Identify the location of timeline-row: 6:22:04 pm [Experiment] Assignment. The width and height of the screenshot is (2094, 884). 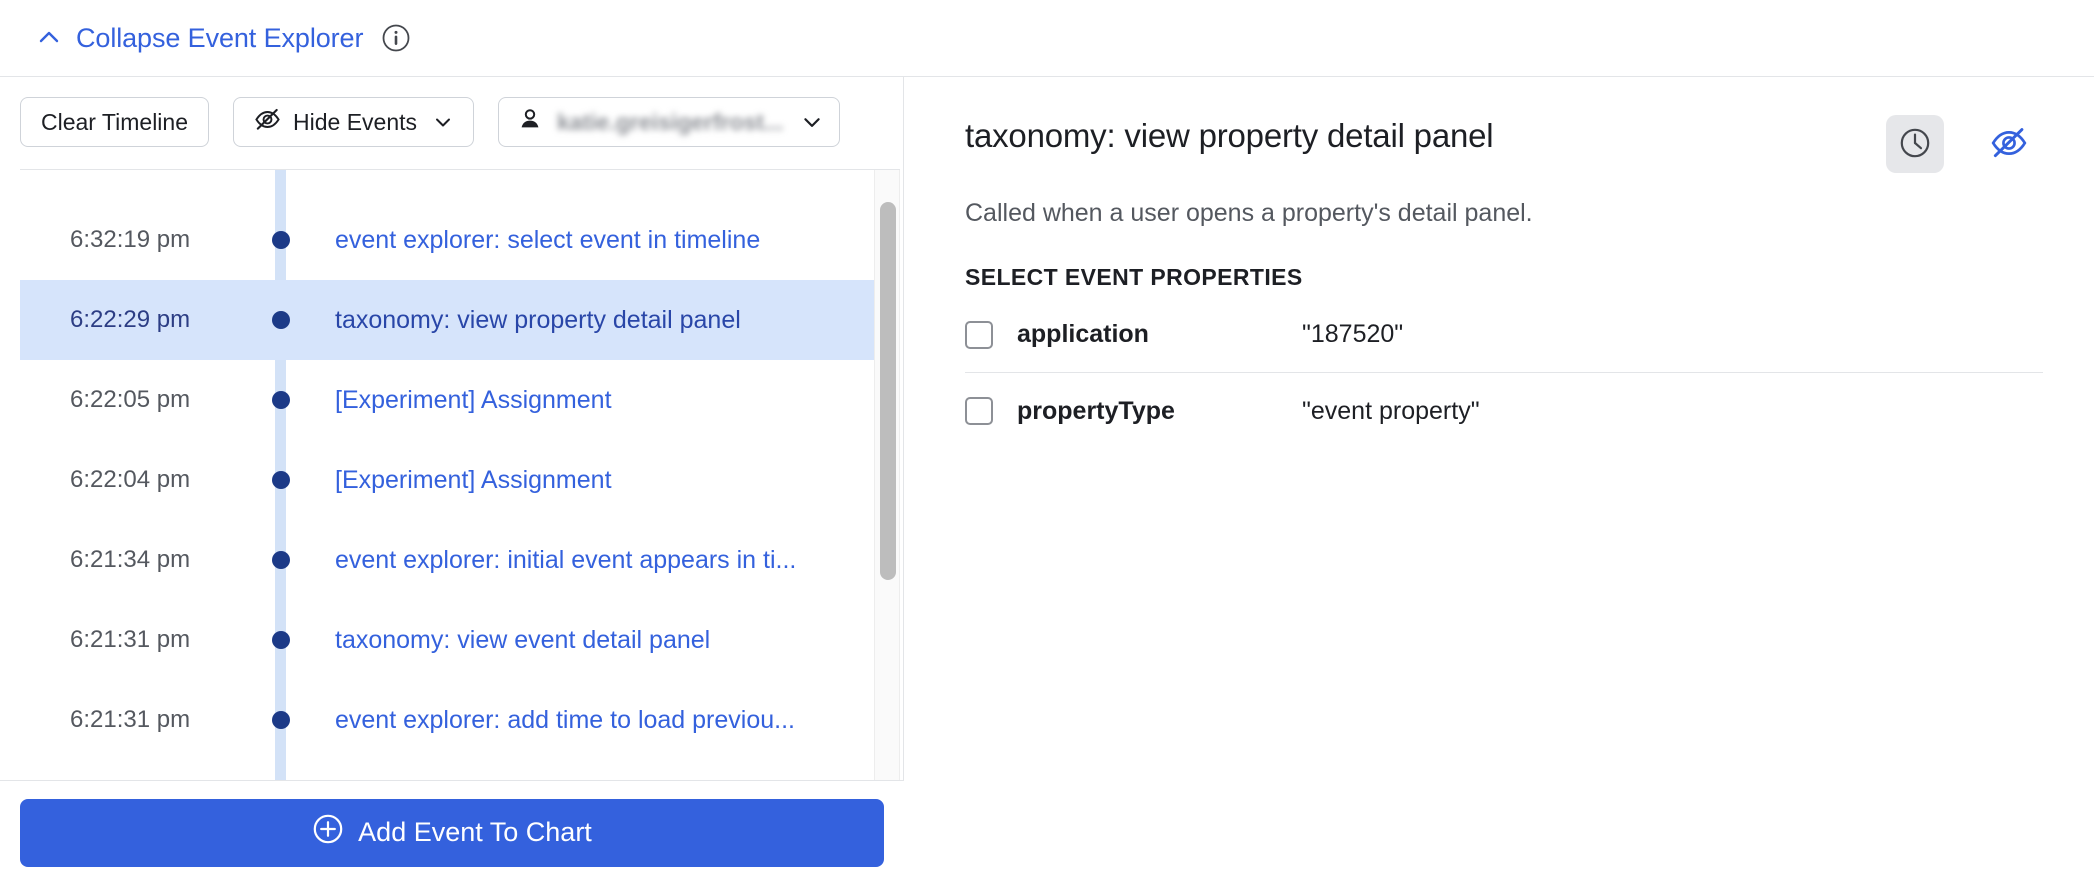
(447, 480).